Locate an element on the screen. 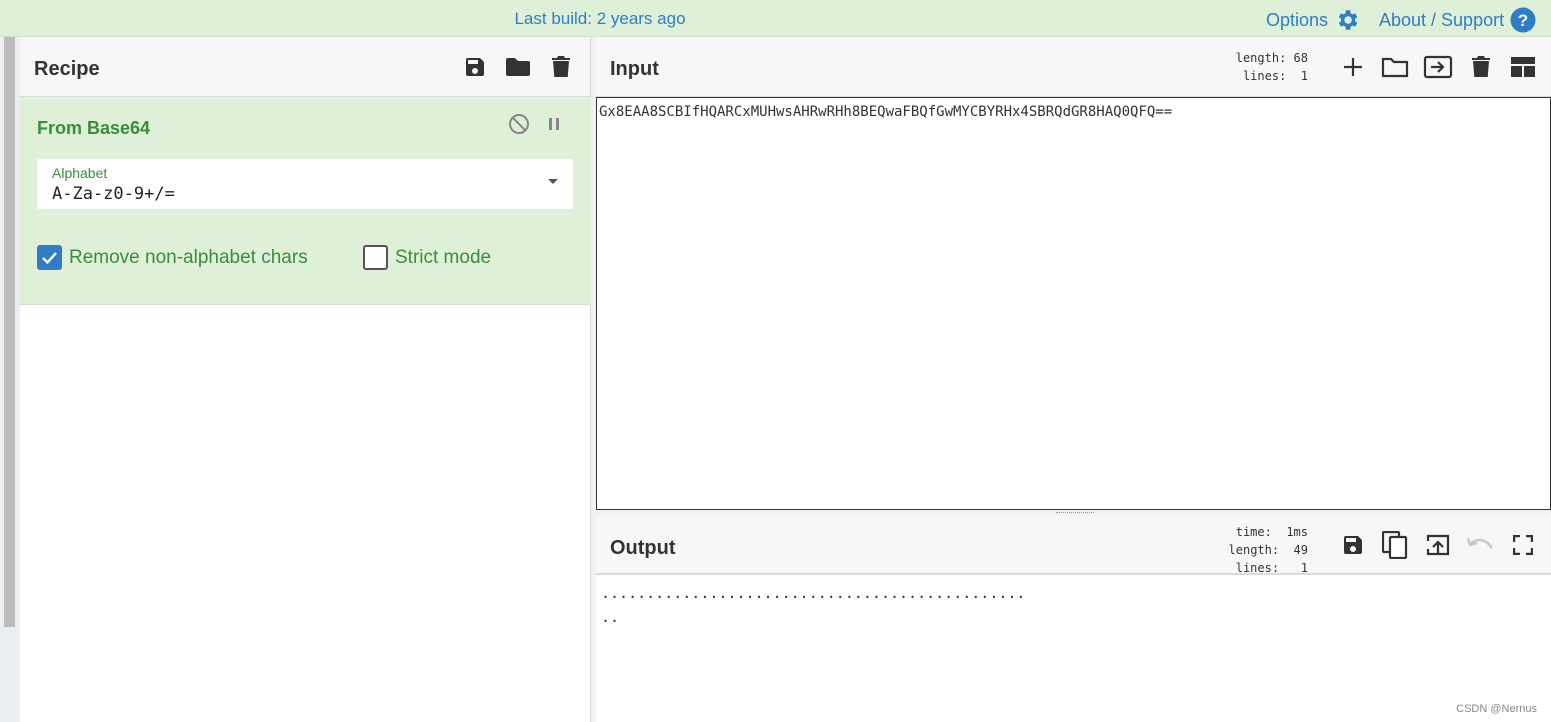 The height and width of the screenshot is (722, 1551). output-time-label: time: is located at coordinates (1253, 532).